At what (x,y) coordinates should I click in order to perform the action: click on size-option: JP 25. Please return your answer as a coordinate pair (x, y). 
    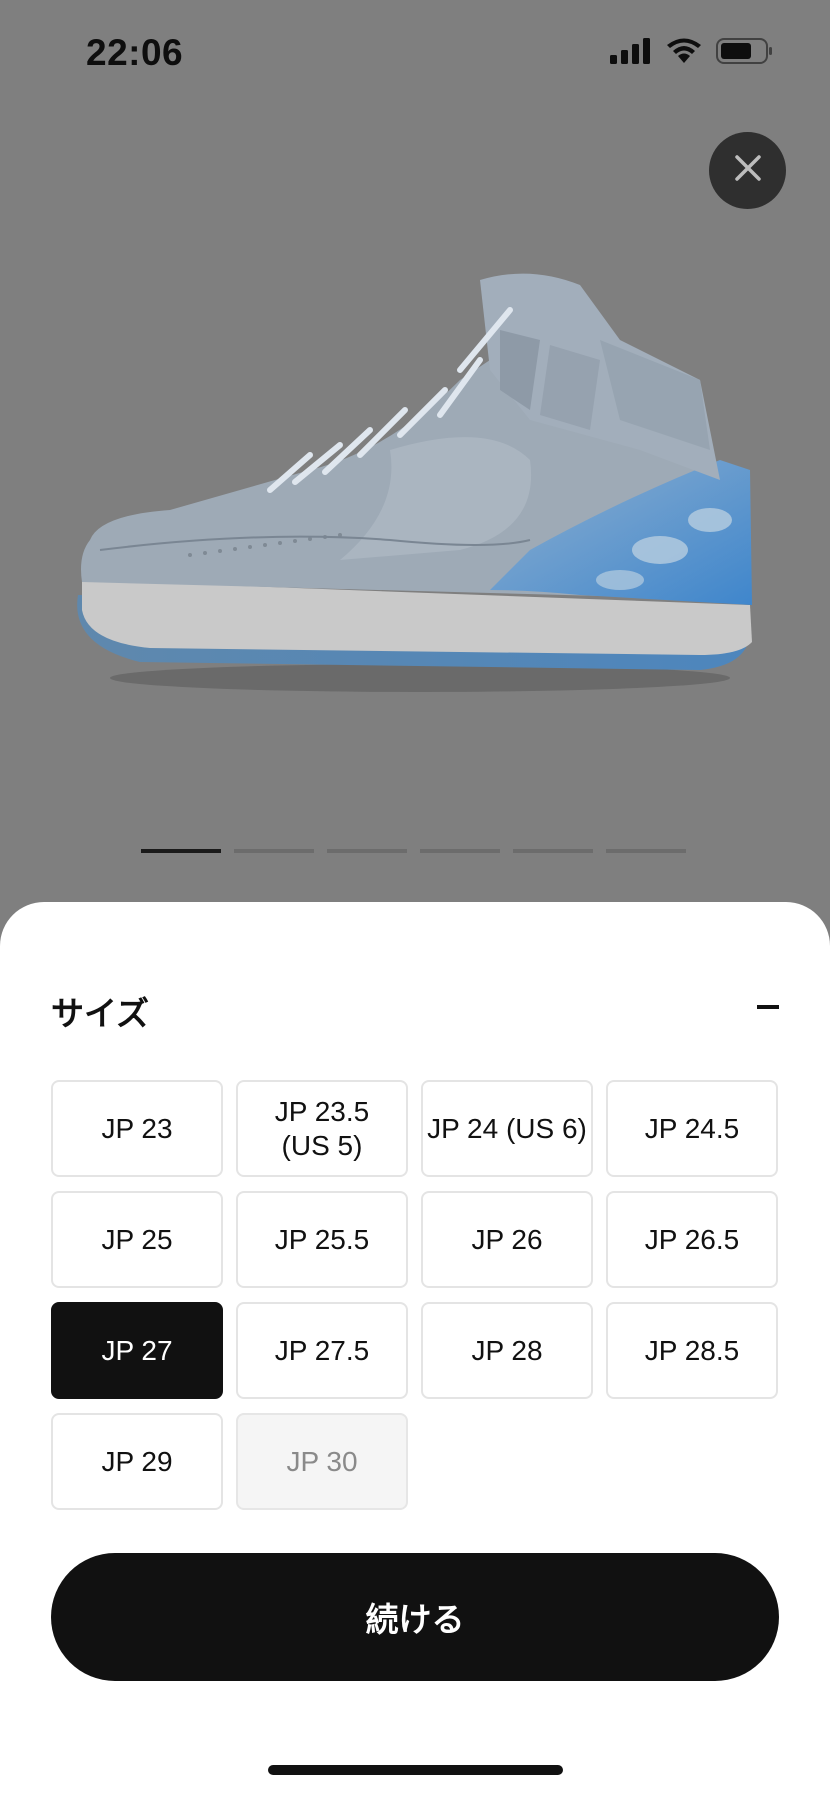
    Looking at the image, I should click on (137, 1239).